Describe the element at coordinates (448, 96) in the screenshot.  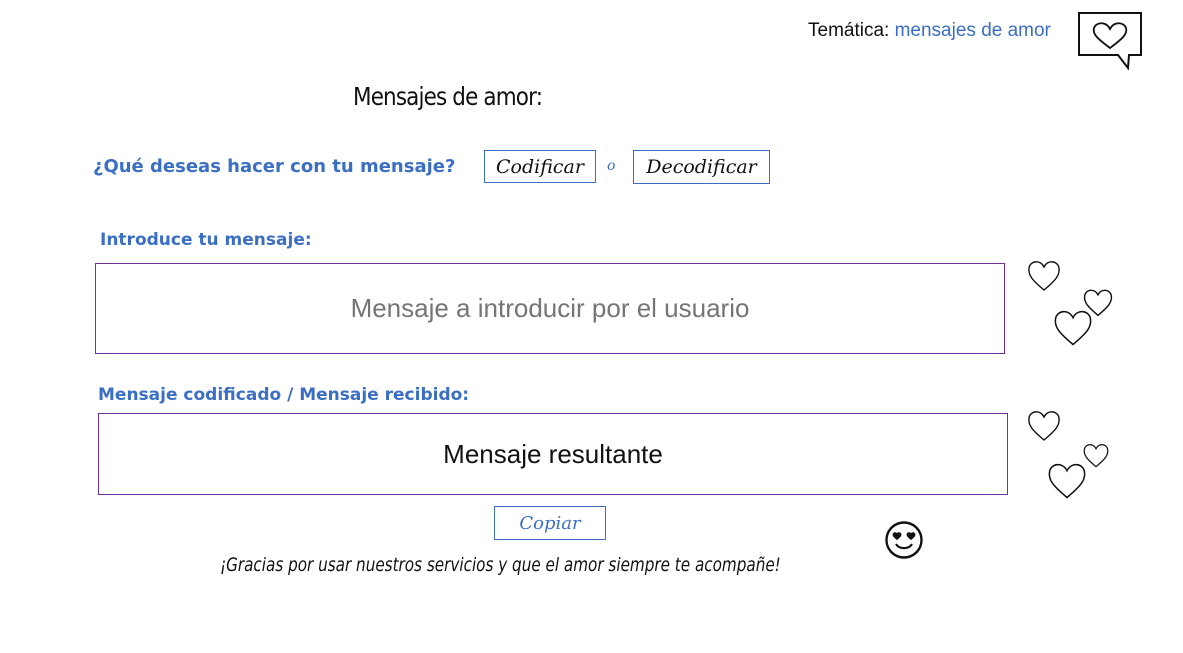
I see `page-title: Mensajes de amor:` at that location.